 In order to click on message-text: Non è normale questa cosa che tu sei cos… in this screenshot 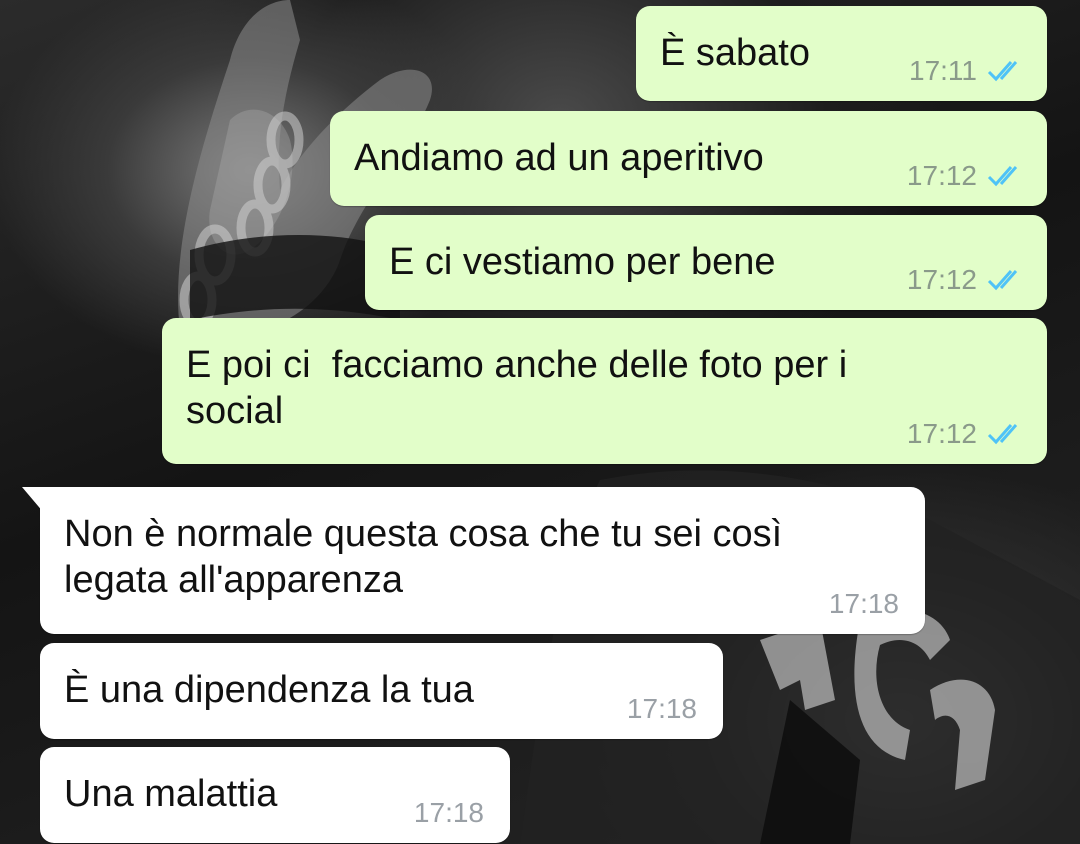, I will do `click(423, 557)`.